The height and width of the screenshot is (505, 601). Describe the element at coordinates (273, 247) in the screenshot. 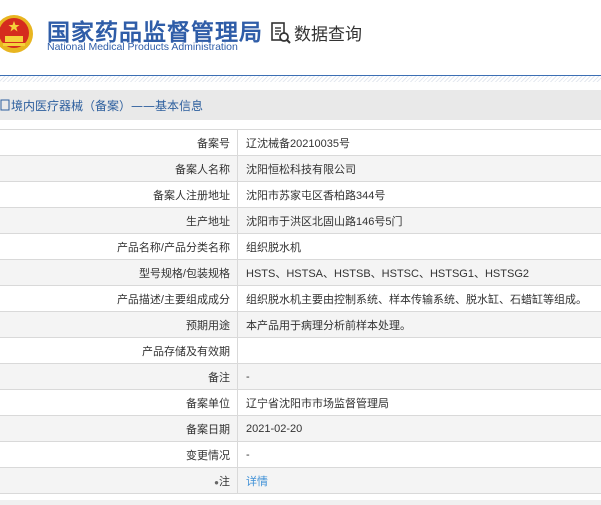

I see `field-value-text: 组织脱水机` at that location.